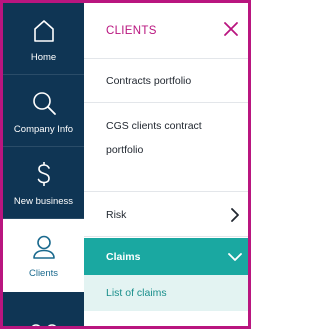 This screenshot has height=329, width=320. I want to click on sidebar-item-home: Home, so click(43, 39).